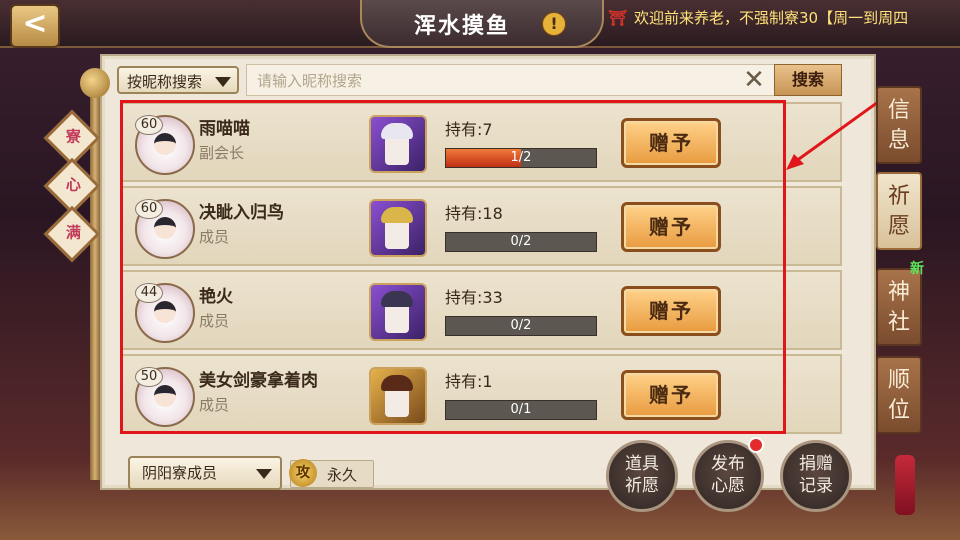  What do you see at coordinates (642, 476) in the screenshot?
I see `item-wish-button: 道具 祈愿` at bounding box center [642, 476].